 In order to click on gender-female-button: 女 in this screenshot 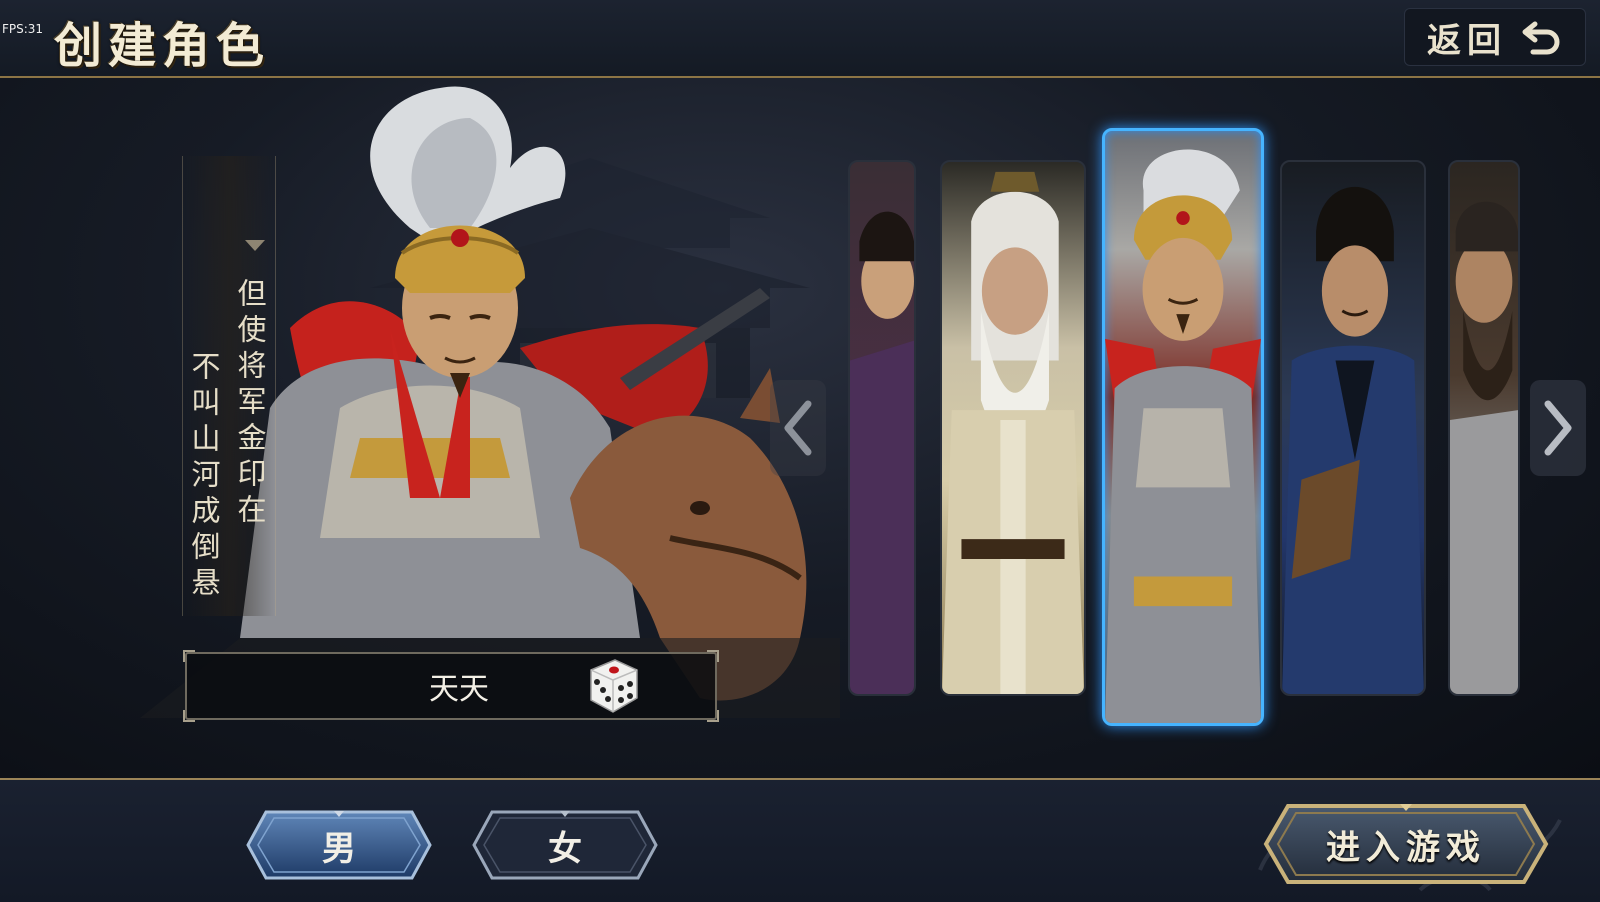, I will do `click(565, 845)`.